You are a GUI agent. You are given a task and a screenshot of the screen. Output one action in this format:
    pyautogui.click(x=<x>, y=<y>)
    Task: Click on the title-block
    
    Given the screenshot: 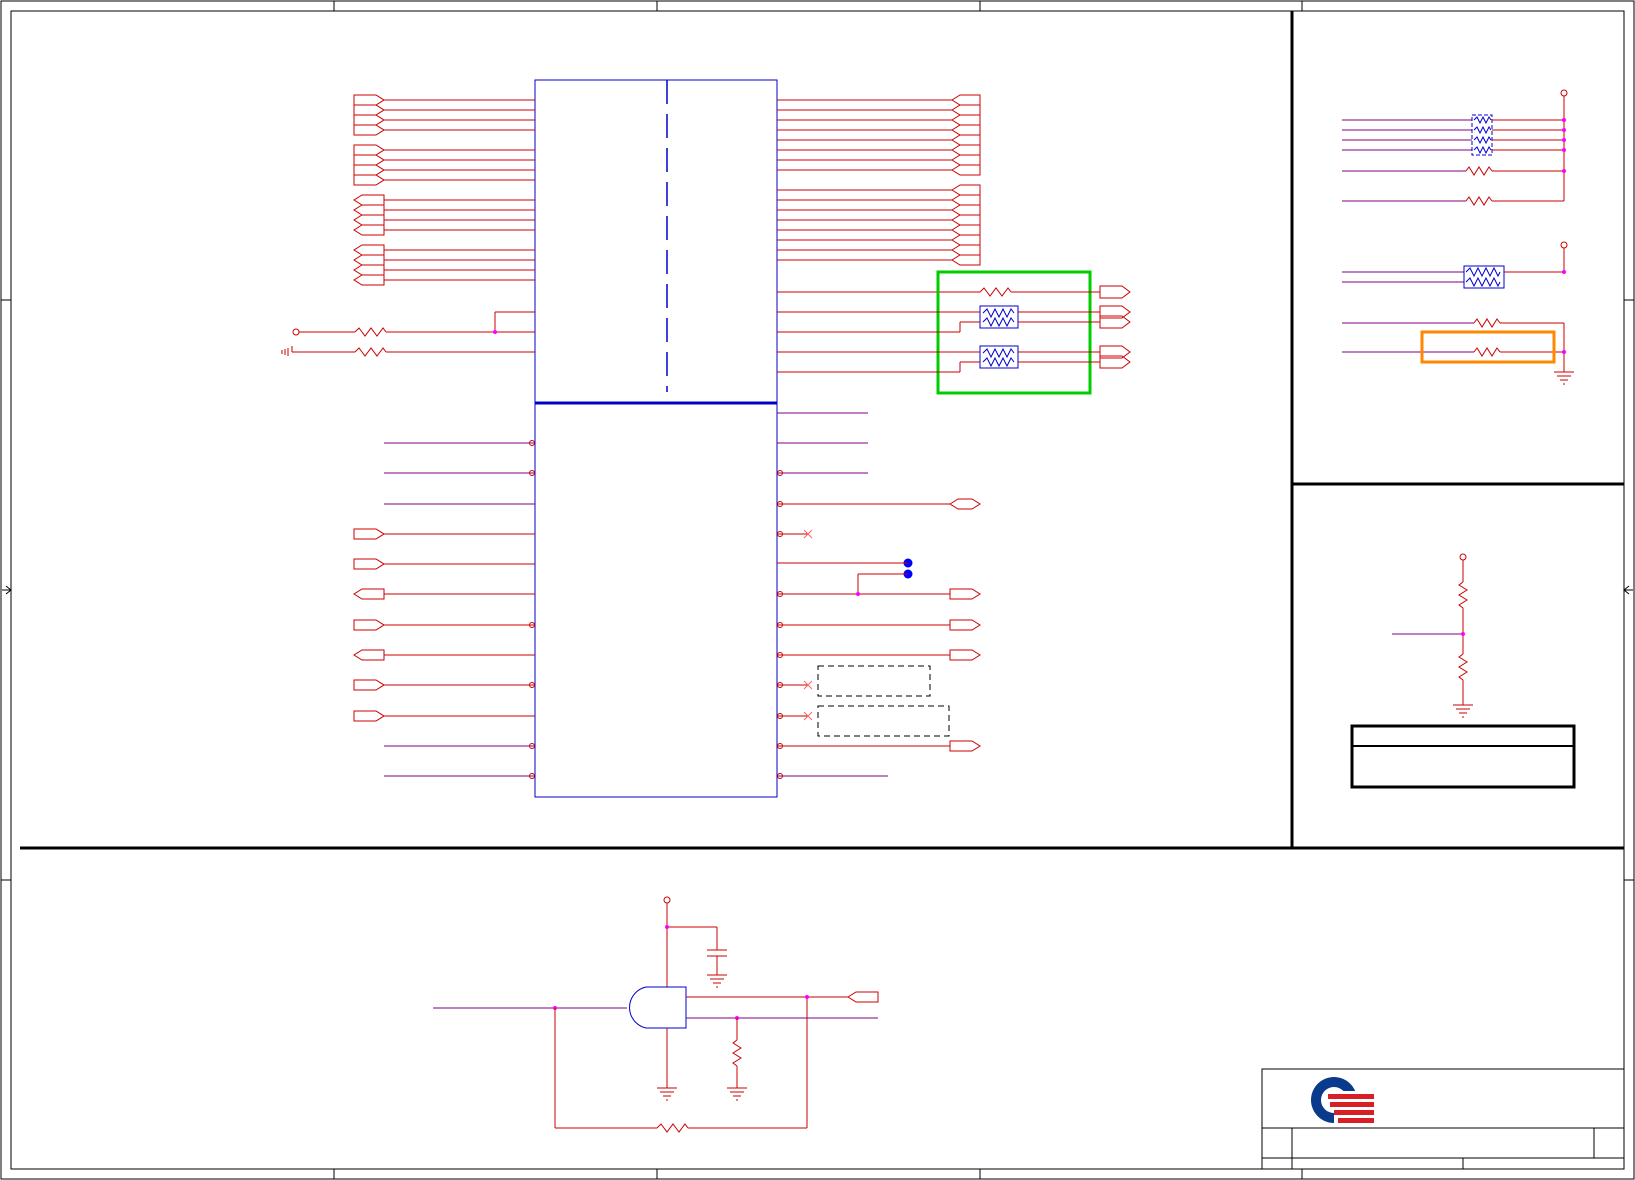 What is the action you would take?
    pyautogui.click(x=1443, y=1119)
    